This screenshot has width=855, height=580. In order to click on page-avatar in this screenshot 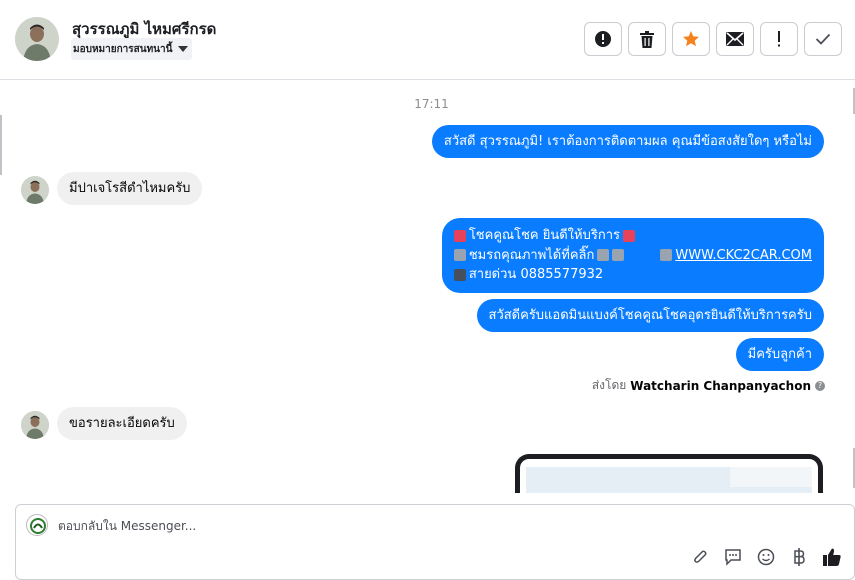, I will do `click(37, 525)`.